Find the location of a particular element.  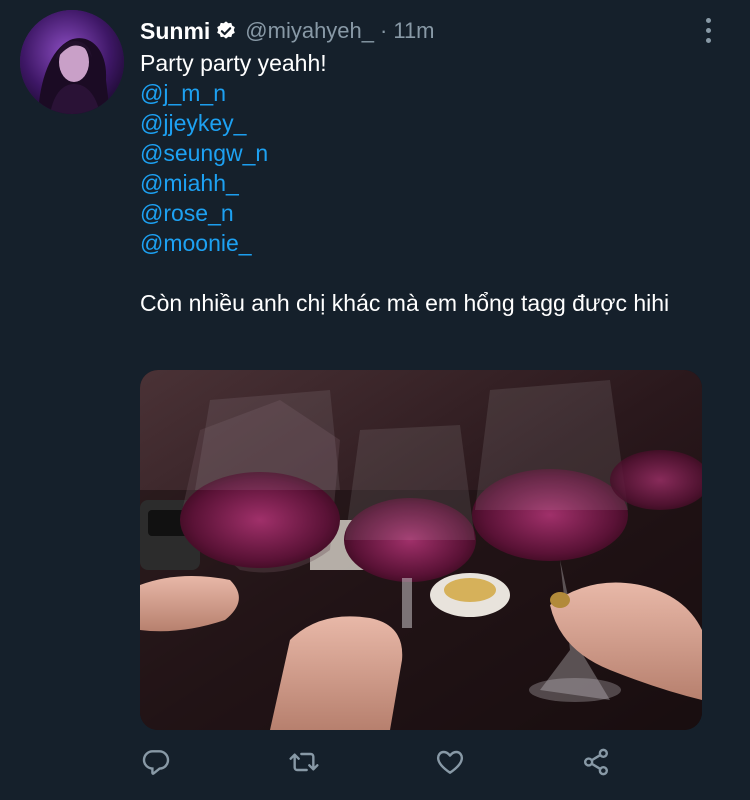

mention-link: @jjeykey_ is located at coordinates (420, 123).